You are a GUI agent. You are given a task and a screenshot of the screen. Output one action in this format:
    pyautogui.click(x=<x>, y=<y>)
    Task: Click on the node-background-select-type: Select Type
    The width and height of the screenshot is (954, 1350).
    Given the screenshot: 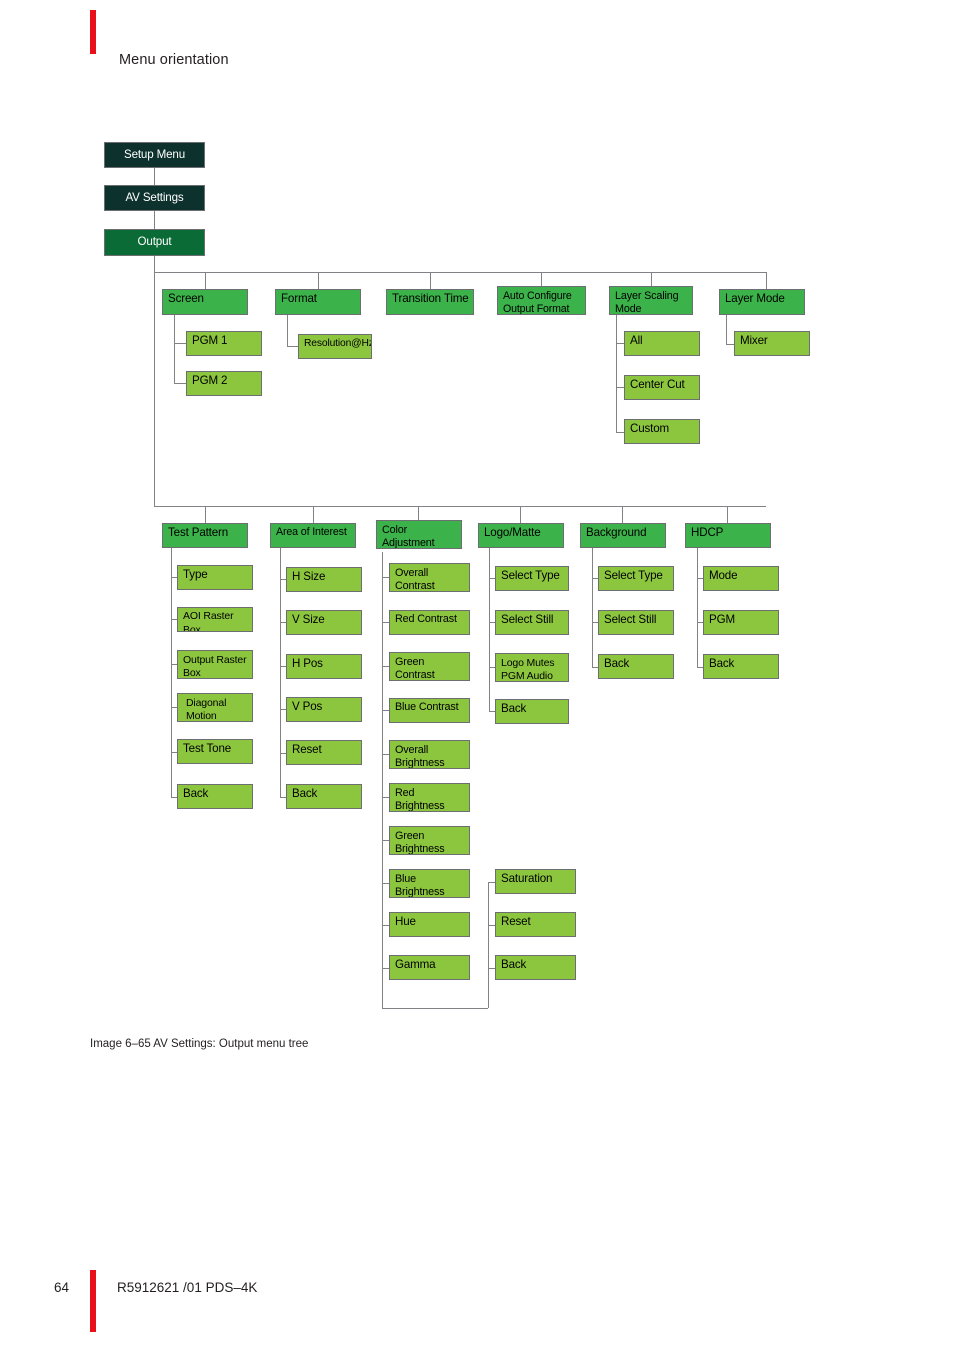 What is the action you would take?
    pyautogui.click(x=636, y=578)
    